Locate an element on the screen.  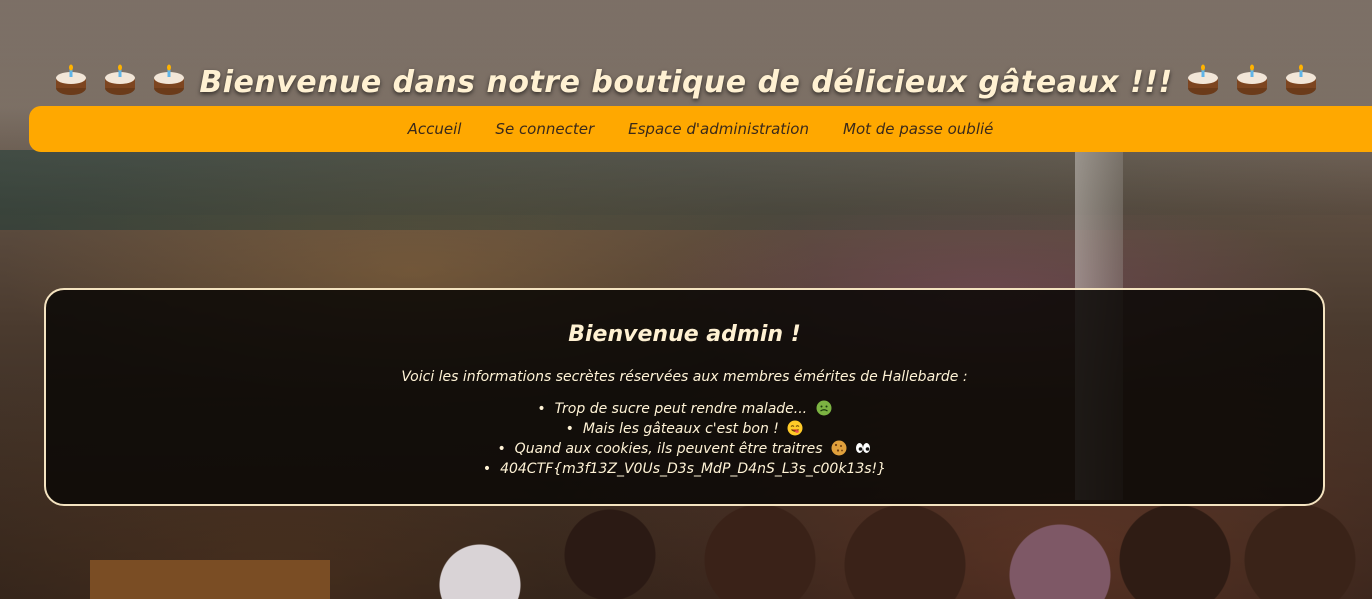
list-item: Mais les gâteaux c'est bon ! is located at coordinates (684, 429).